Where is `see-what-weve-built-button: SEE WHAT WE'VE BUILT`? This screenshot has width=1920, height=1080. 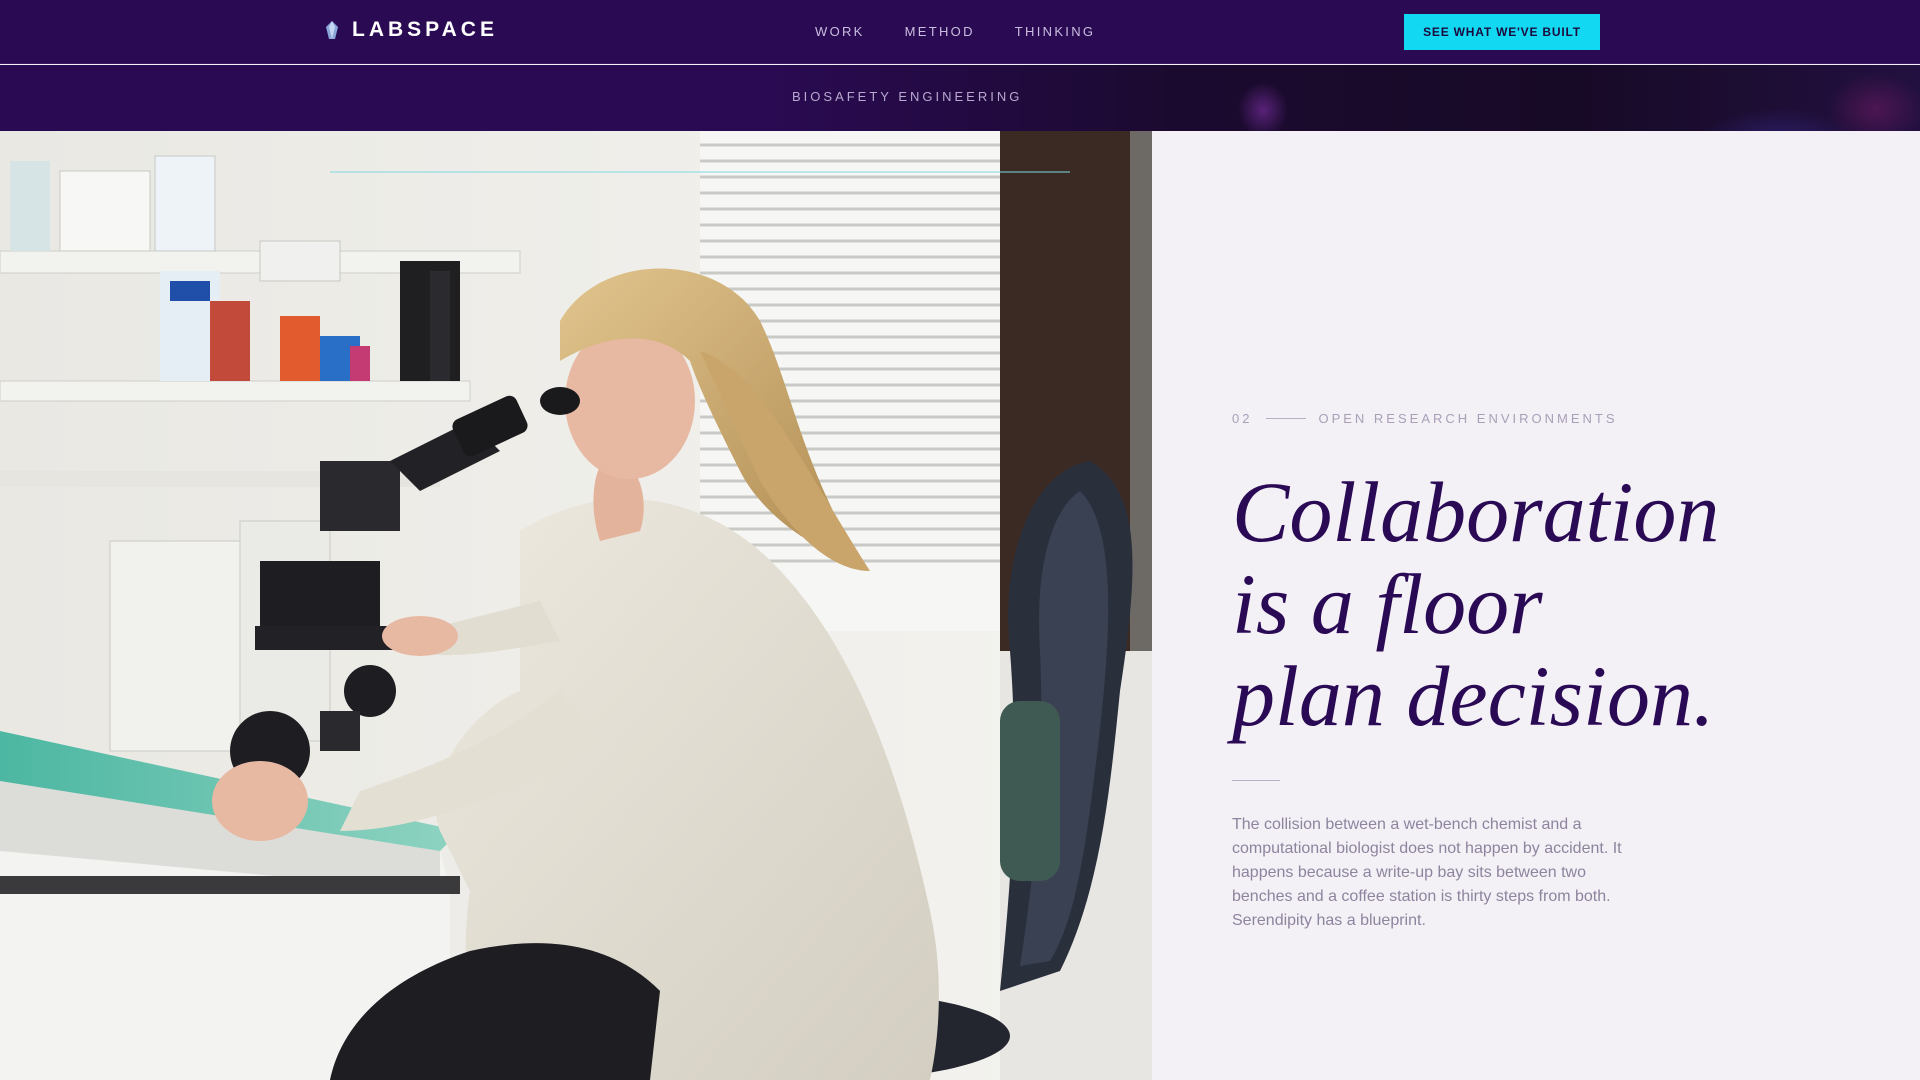 see-what-weve-built-button: SEE WHAT WE'VE BUILT is located at coordinates (1502, 32).